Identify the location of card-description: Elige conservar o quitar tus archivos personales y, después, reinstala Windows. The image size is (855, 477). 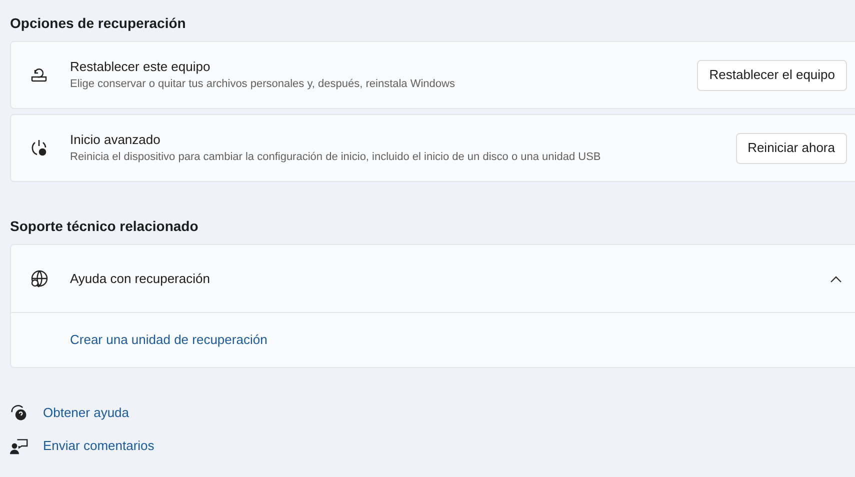
(263, 84).